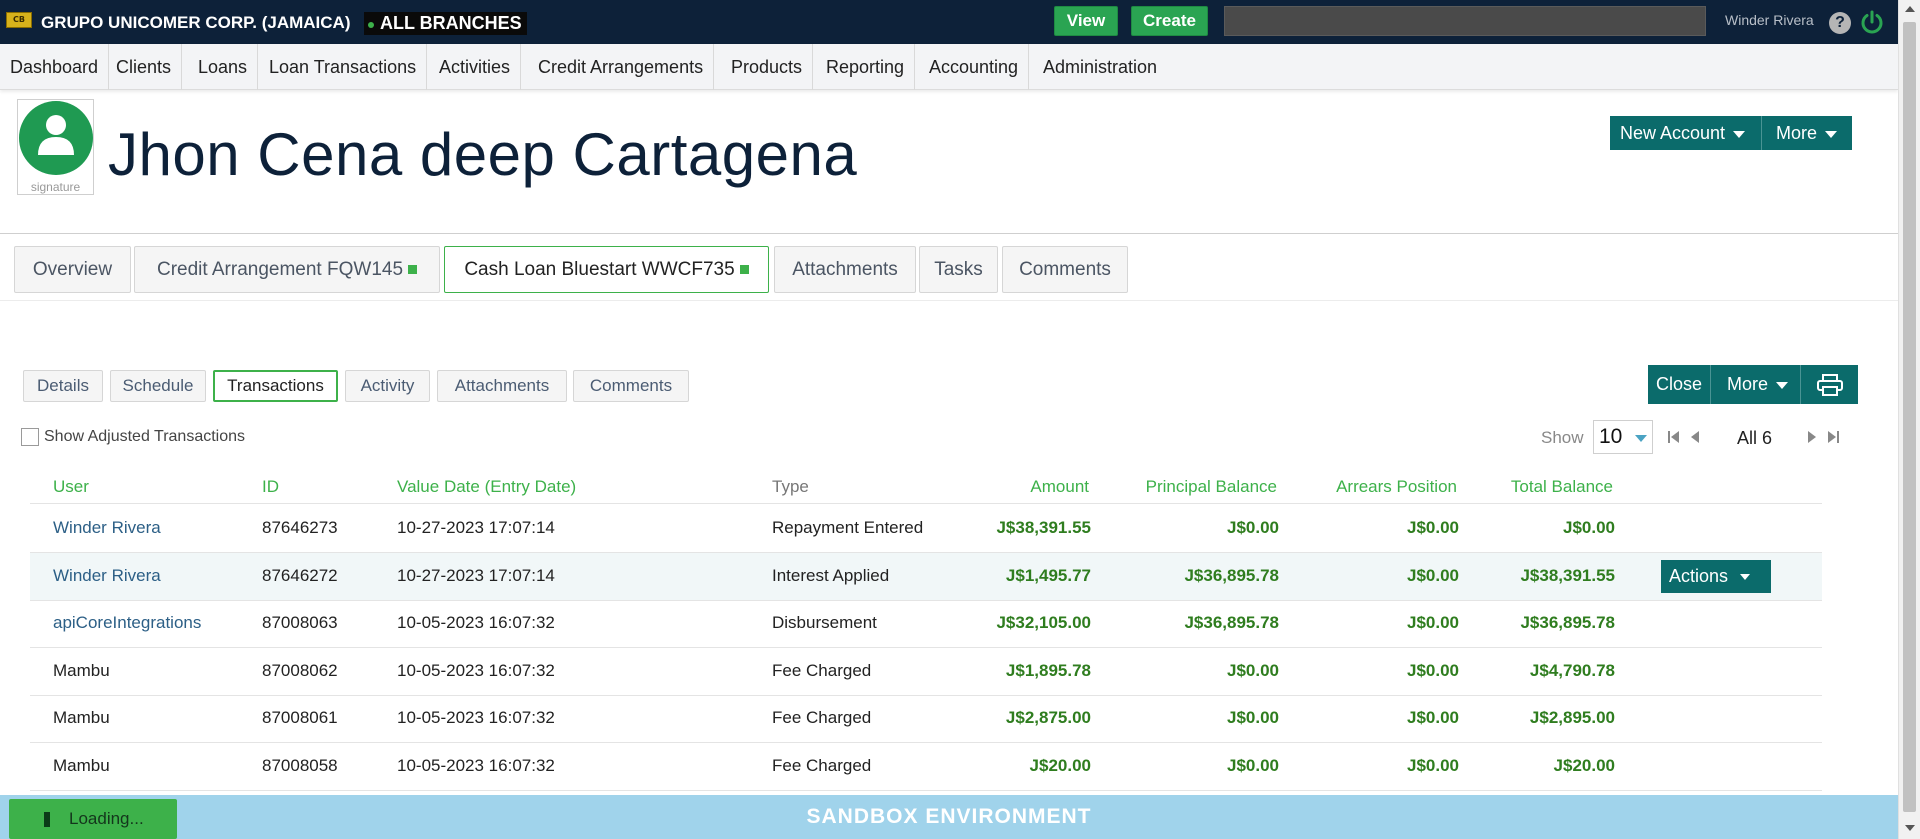 The width and height of the screenshot is (1920, 839). I want to click on column-header-amount: Amount, so click(1059, 487).